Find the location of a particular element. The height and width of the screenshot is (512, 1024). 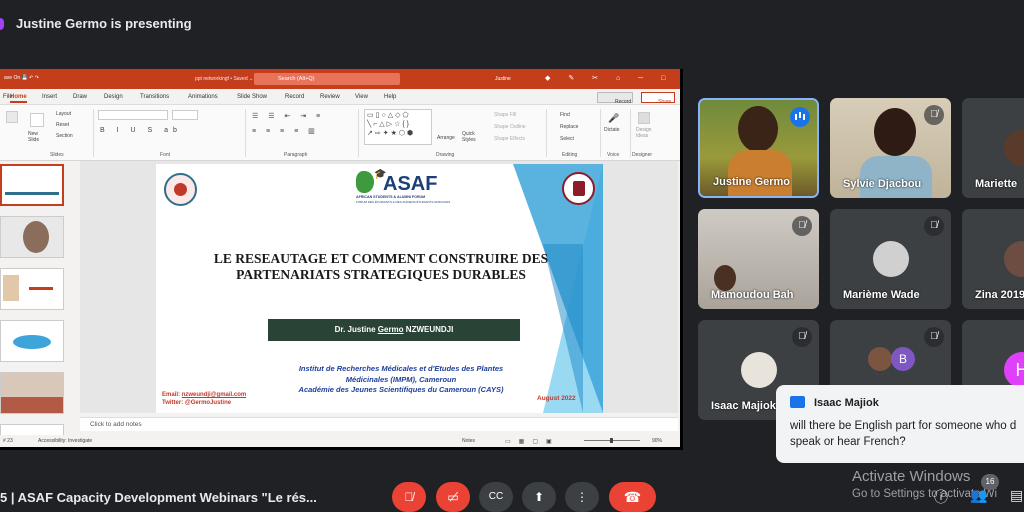

notes-pane: Click to add notes is located at coordinates (379, 424).